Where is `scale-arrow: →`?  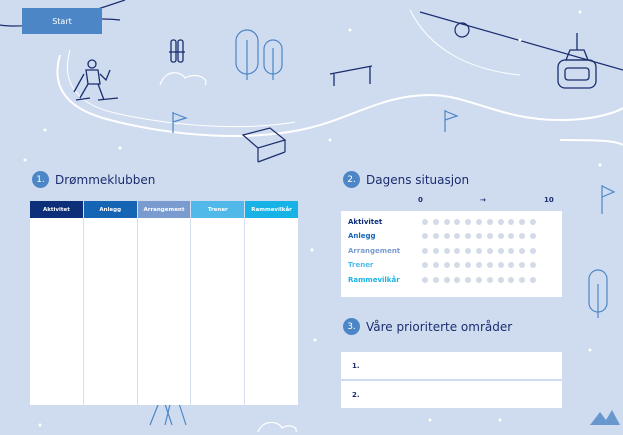 scale-arrow: → is located at coordinates (483, 200).